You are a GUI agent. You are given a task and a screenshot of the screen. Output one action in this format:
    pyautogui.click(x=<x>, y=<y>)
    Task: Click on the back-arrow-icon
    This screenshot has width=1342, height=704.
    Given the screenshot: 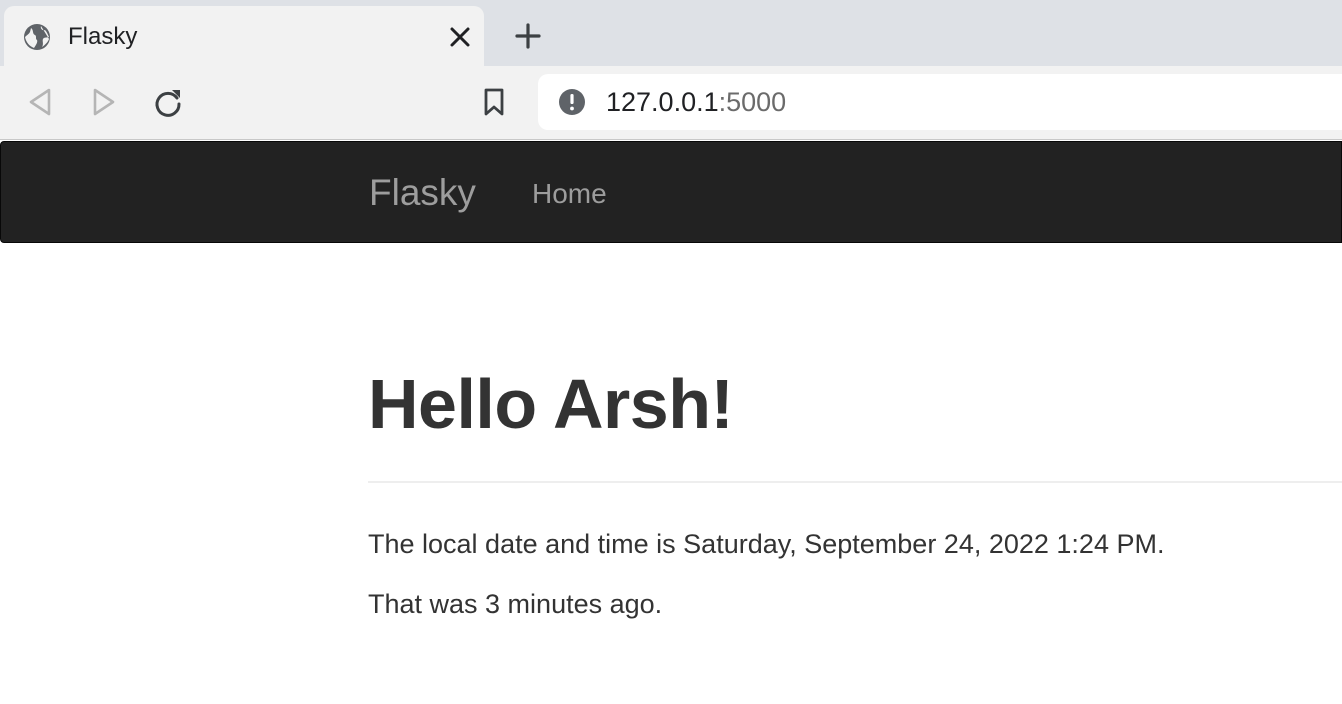 What is the action you would take?
    pyautogui.click(x=40, y=102)
    